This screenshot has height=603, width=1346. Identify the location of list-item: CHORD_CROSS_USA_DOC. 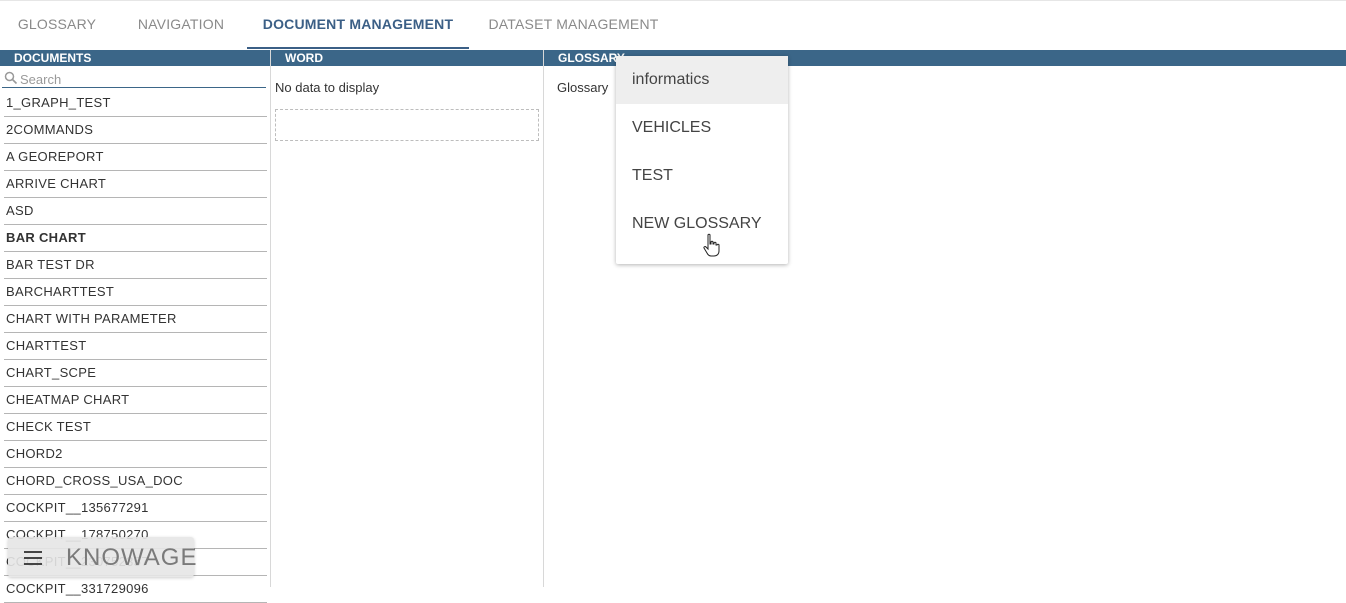
(135, 481).